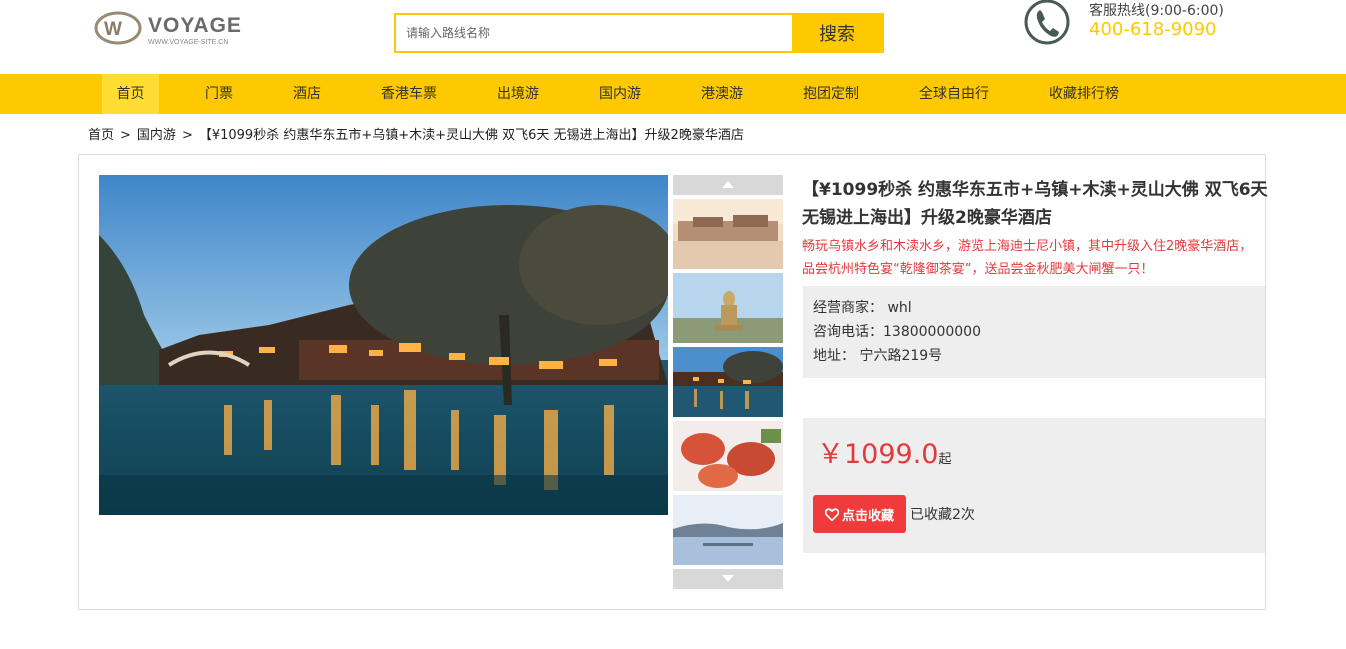 The image size is (1346, 649). I want to click on thumbnail-gallery, so click(728, 382).